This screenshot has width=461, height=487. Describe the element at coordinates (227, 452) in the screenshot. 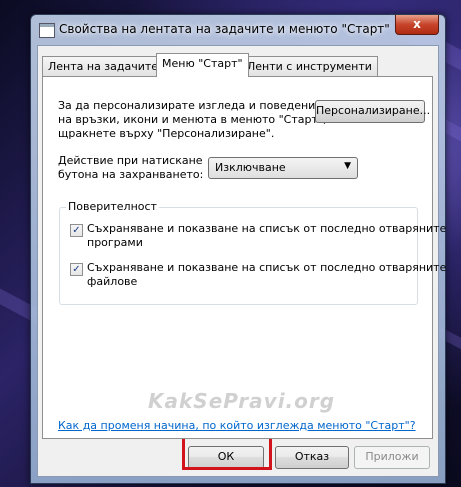

I see `ok-highlight-box` at that location.